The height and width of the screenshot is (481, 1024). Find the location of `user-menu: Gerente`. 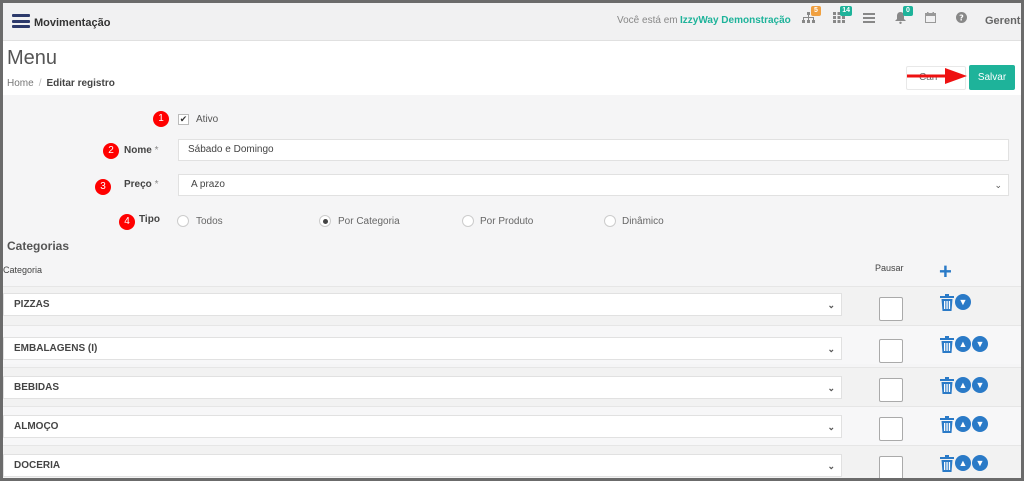

user-menu: Gerente is located at coordinates (1003, 21).